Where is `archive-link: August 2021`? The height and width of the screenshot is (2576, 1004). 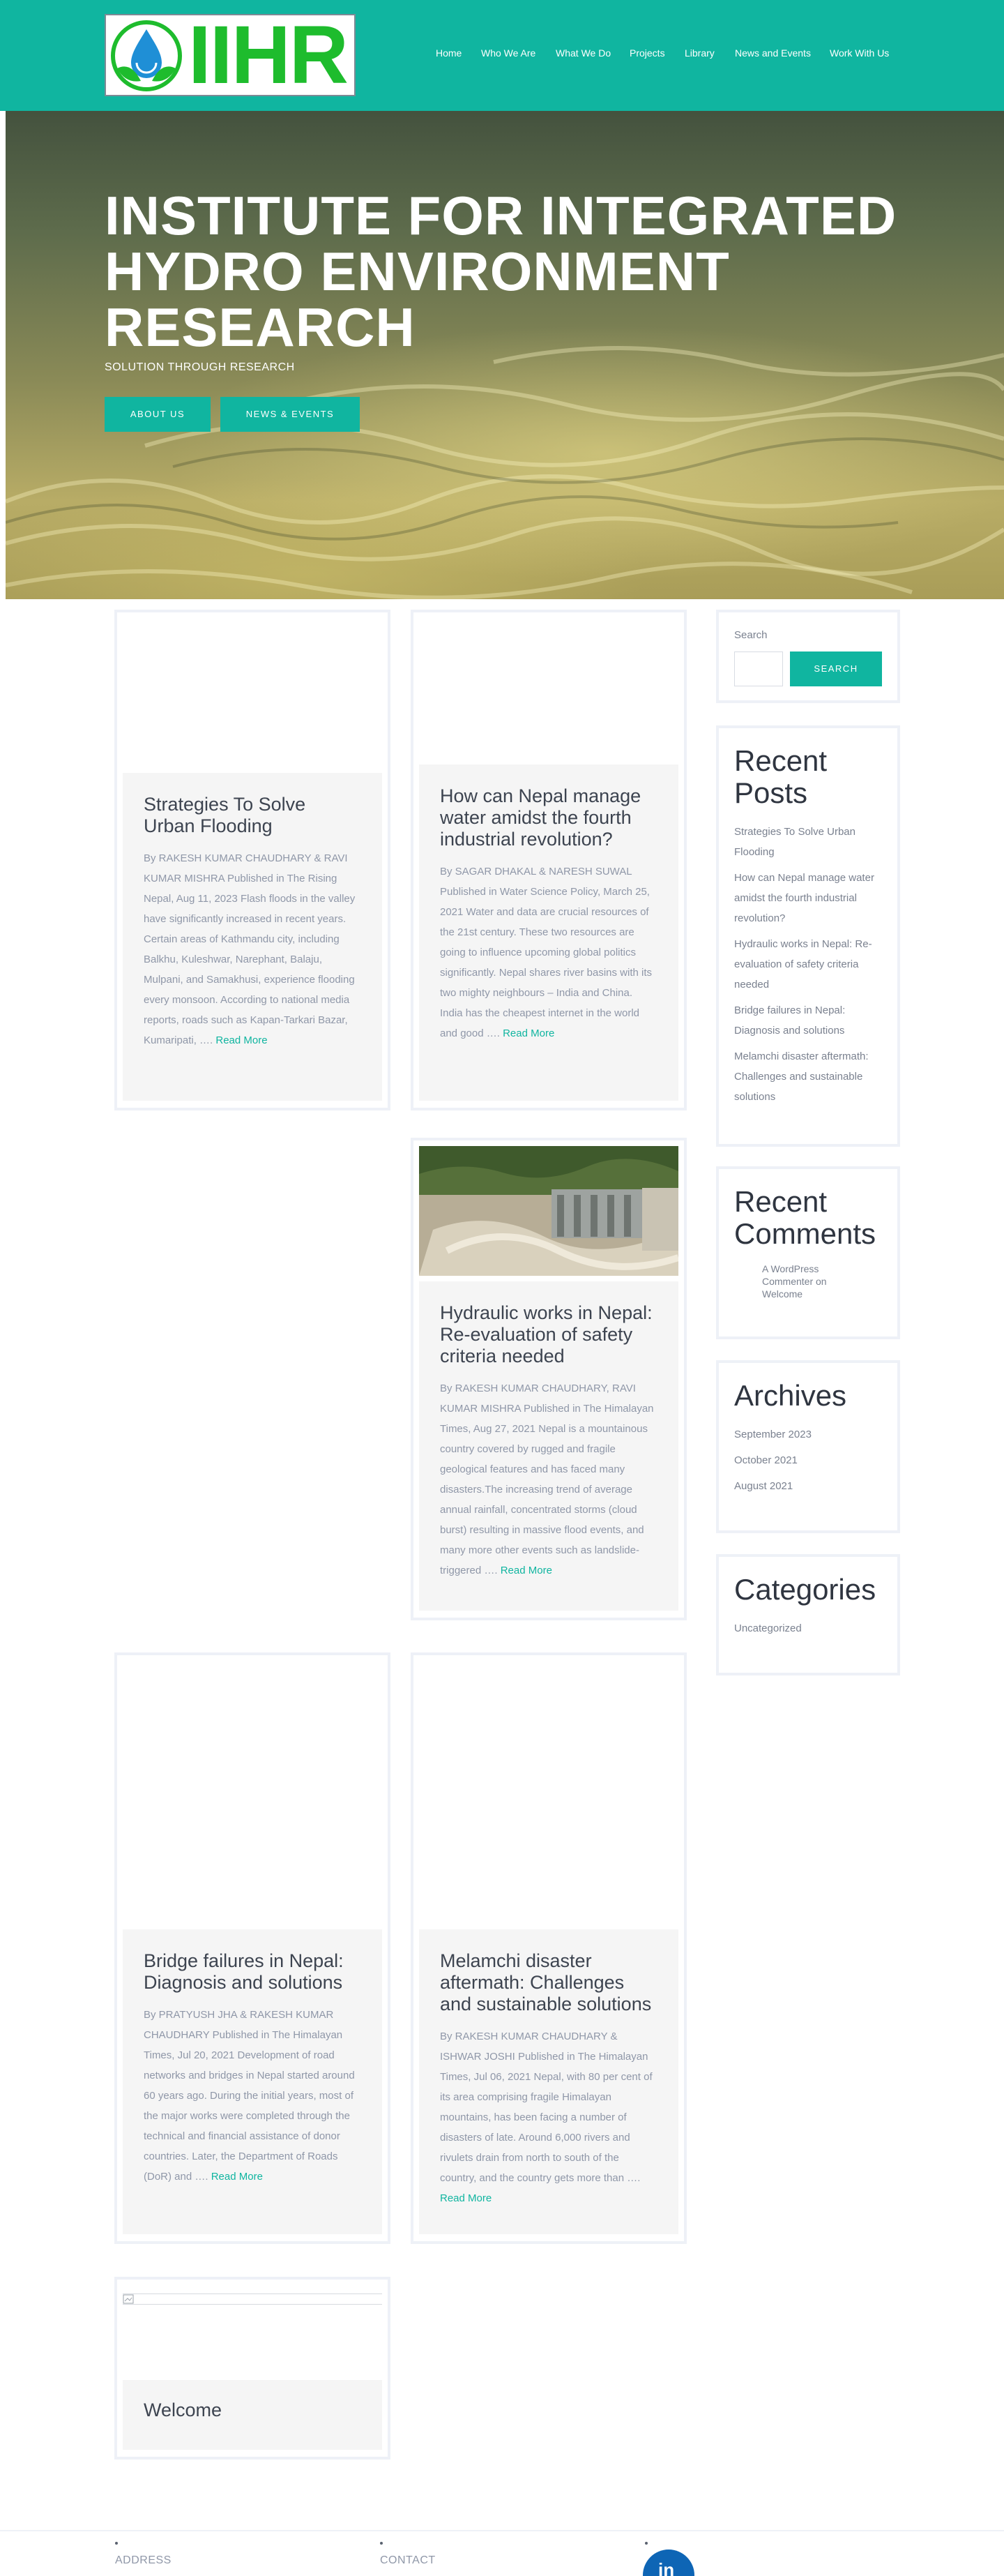
archive-link: August 2021 is located at coordinates (808, 1486).